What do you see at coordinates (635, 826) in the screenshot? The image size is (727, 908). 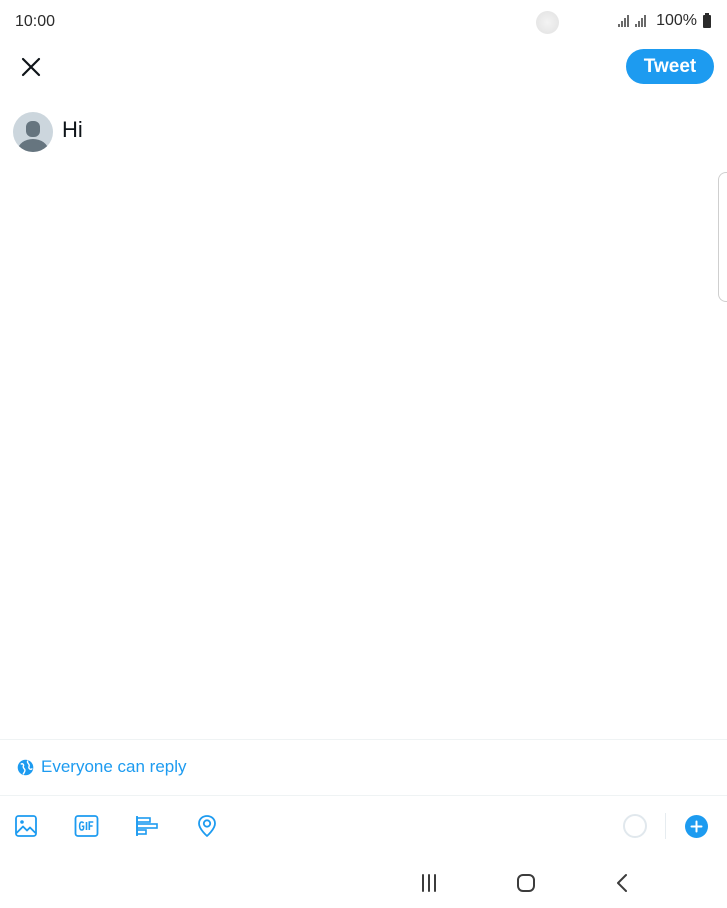 I see `character-counter` at bounding box center [635, 826].